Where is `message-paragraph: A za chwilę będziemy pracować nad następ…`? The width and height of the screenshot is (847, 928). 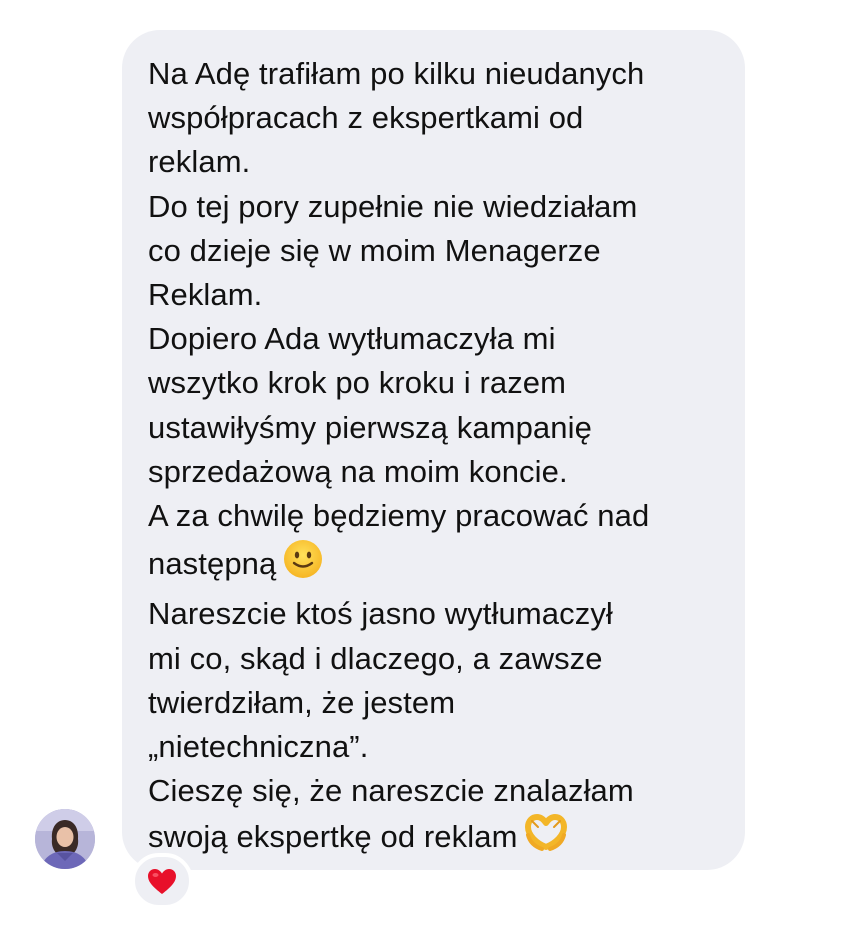
message-paragraph: A za chwilę będziemy pracować nad następ… is located at coordinates (399, 540).